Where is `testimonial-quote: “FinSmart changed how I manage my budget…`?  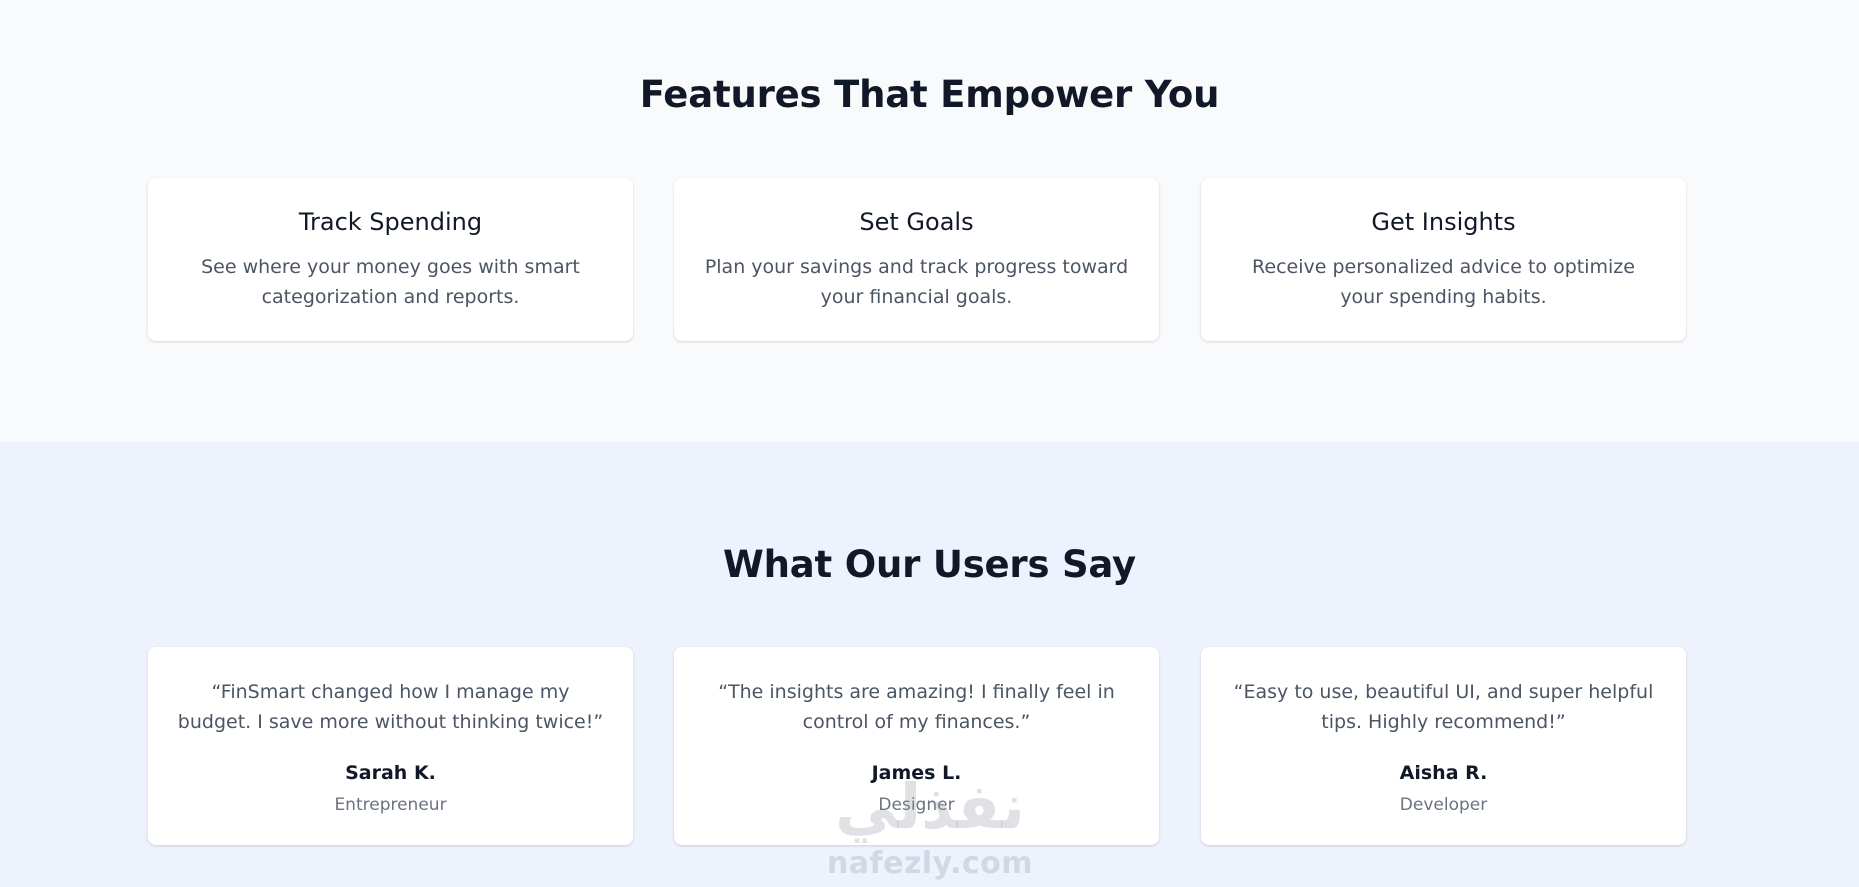
testimonial-quote: “FinSmart changed how I manage my budget… is located at coordinates (390, 707).